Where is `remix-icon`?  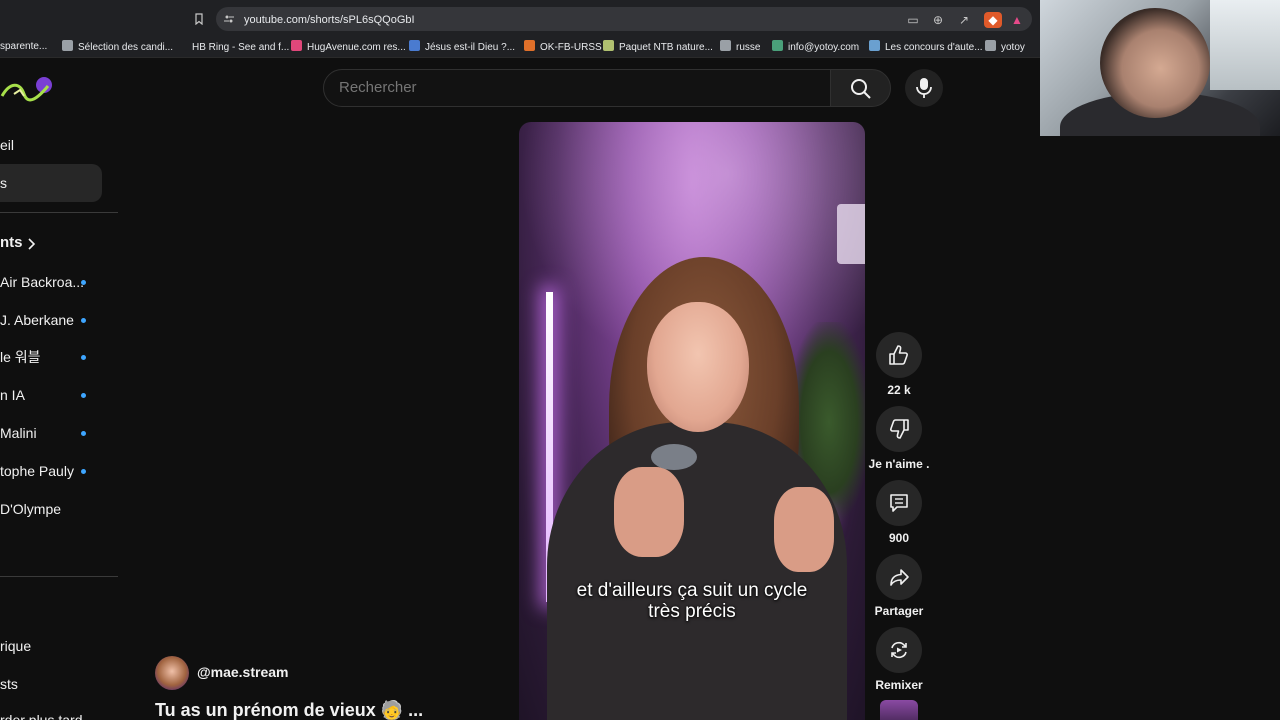 remix-icon is located at coordinates (899, 650).